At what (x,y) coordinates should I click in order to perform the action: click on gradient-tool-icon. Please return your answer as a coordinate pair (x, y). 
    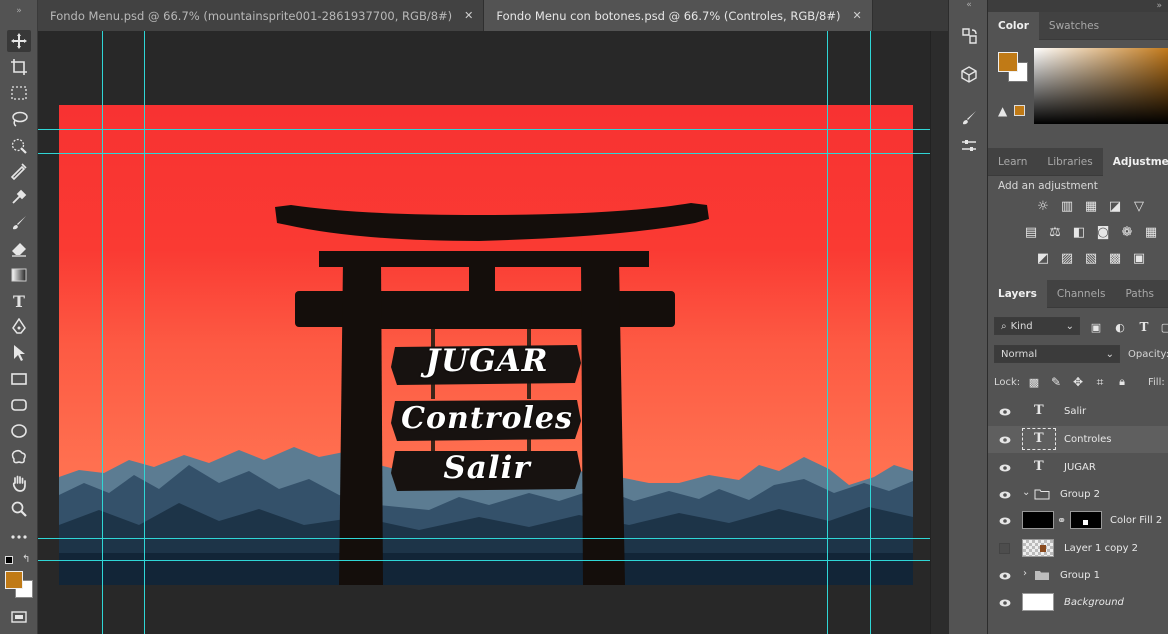
    Looking at the image, I should click on (19, 275).